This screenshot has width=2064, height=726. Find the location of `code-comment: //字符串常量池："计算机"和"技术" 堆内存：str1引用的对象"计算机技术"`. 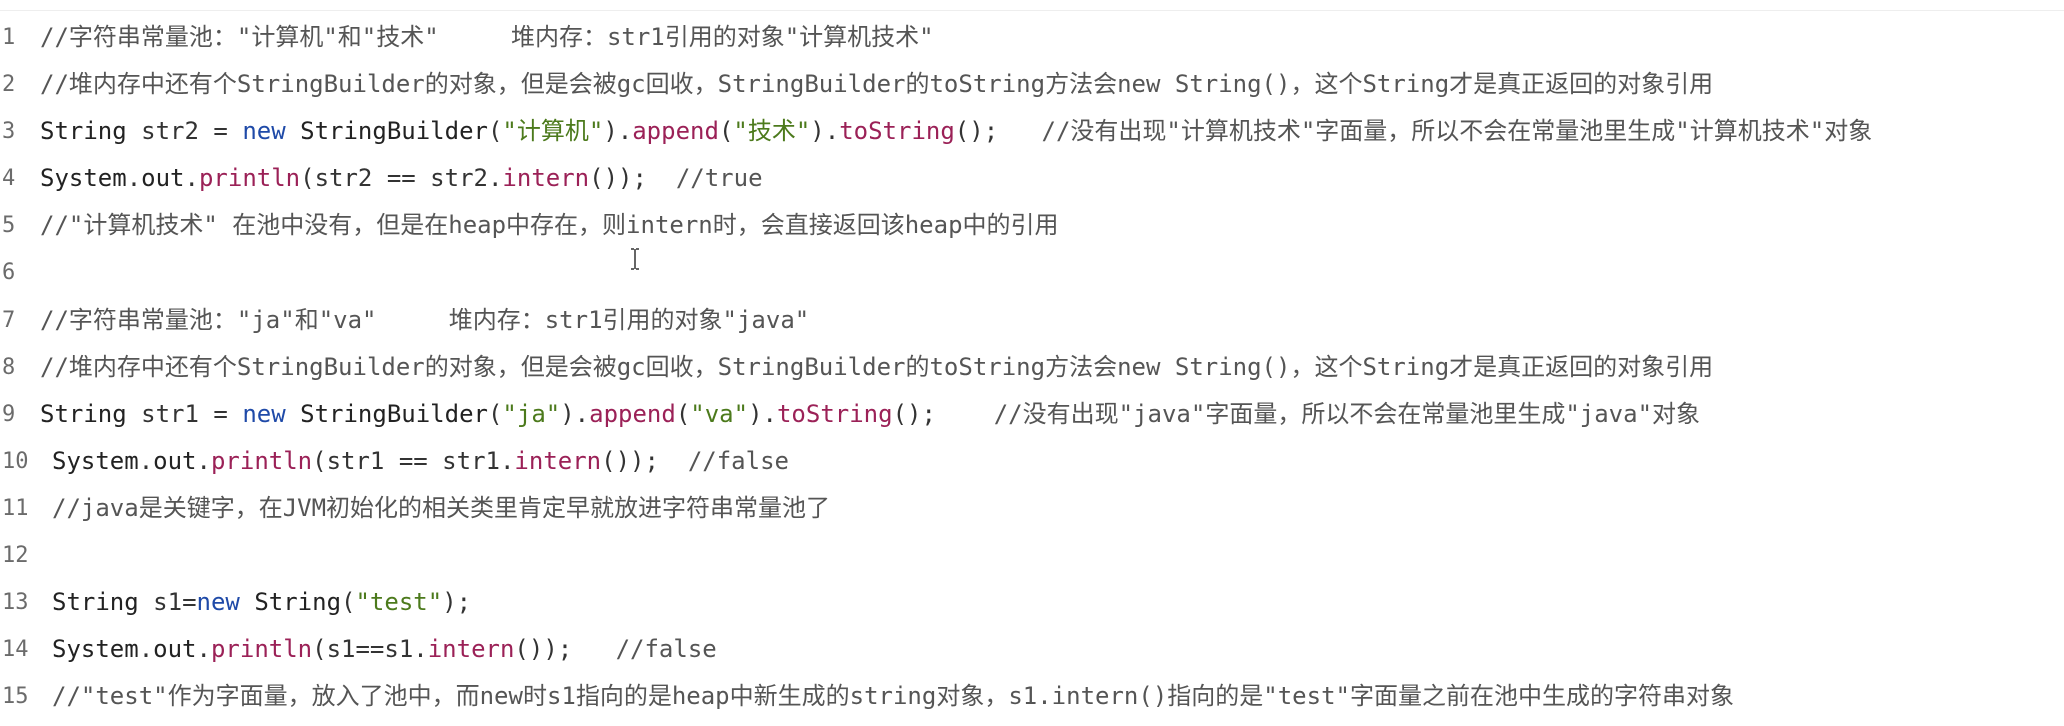

code-comment: //字符串常量池："计算机"和"技术" 堆内存：str1引用的对象"计算机技术" is located at coordinates (487, 37).